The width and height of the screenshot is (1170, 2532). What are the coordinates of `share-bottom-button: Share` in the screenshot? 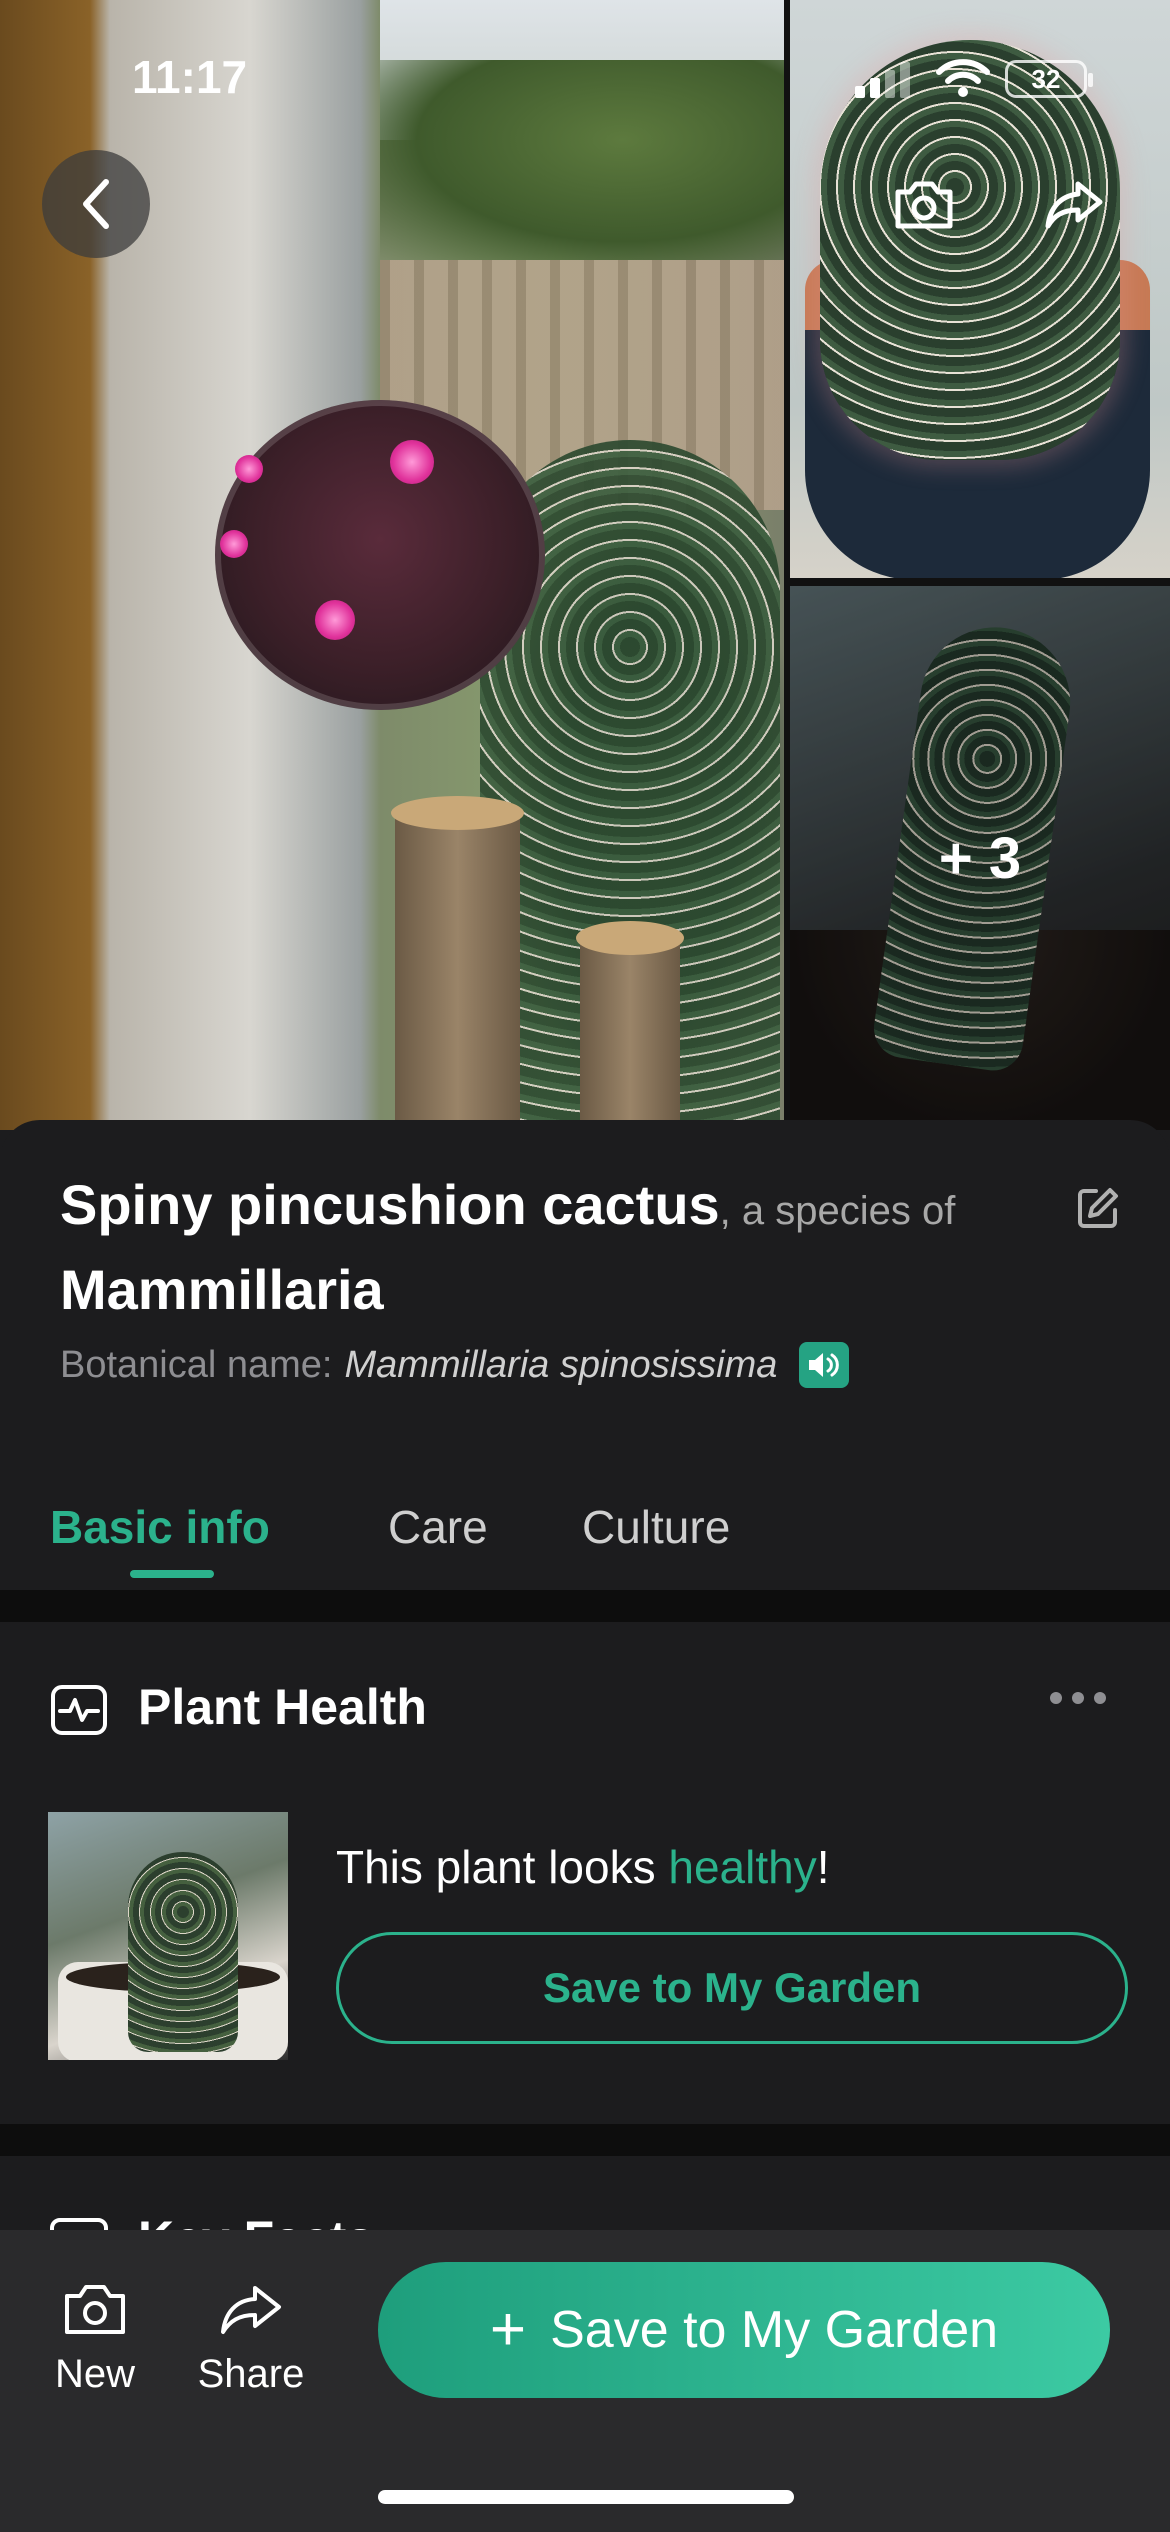 It's located at (251, 2338).